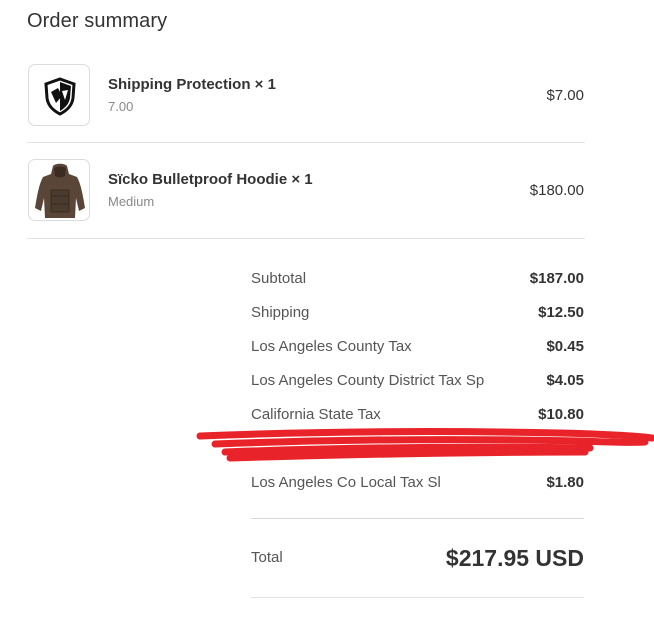  Describe the element at coordinates (267, 557) in the screenshot. I see `total-label: Total` at that location.